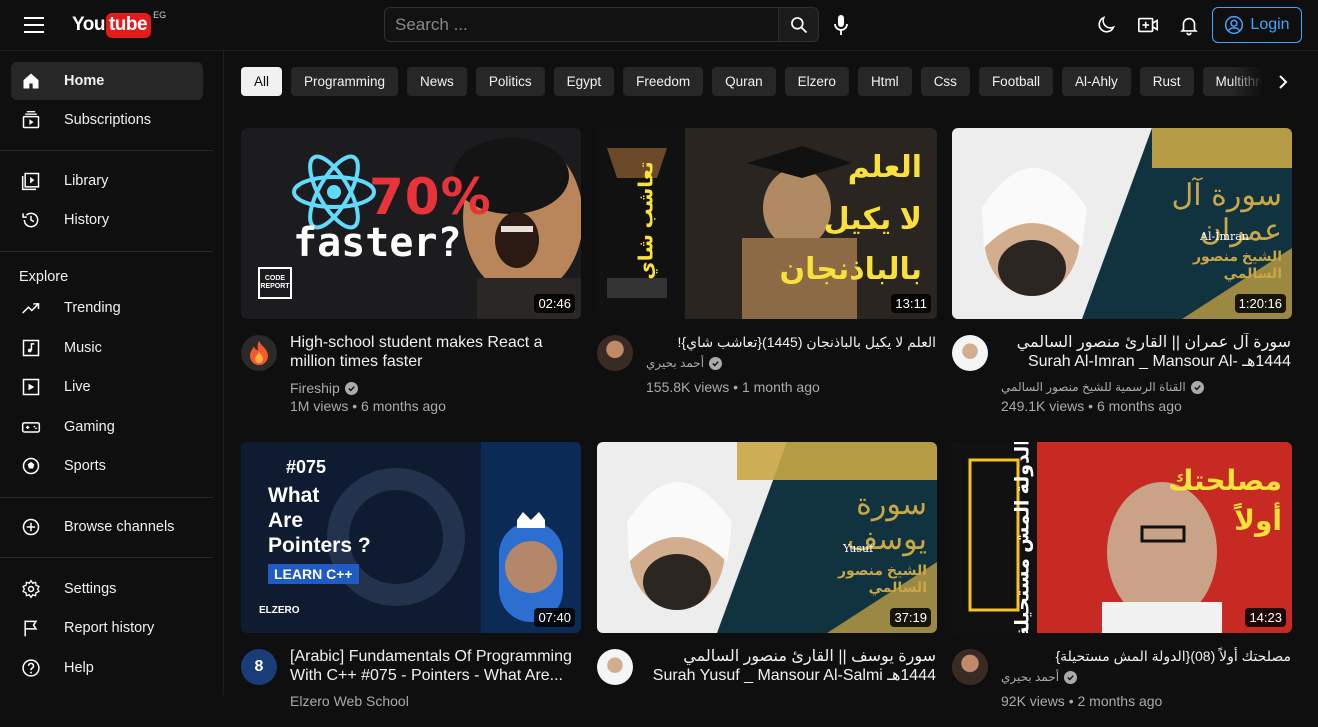 This screenshot has width=1318, height=727. What do you see at coordinates (31, 387) in the screenshot?
I see `live-icon` at bounding box center [31, 387].